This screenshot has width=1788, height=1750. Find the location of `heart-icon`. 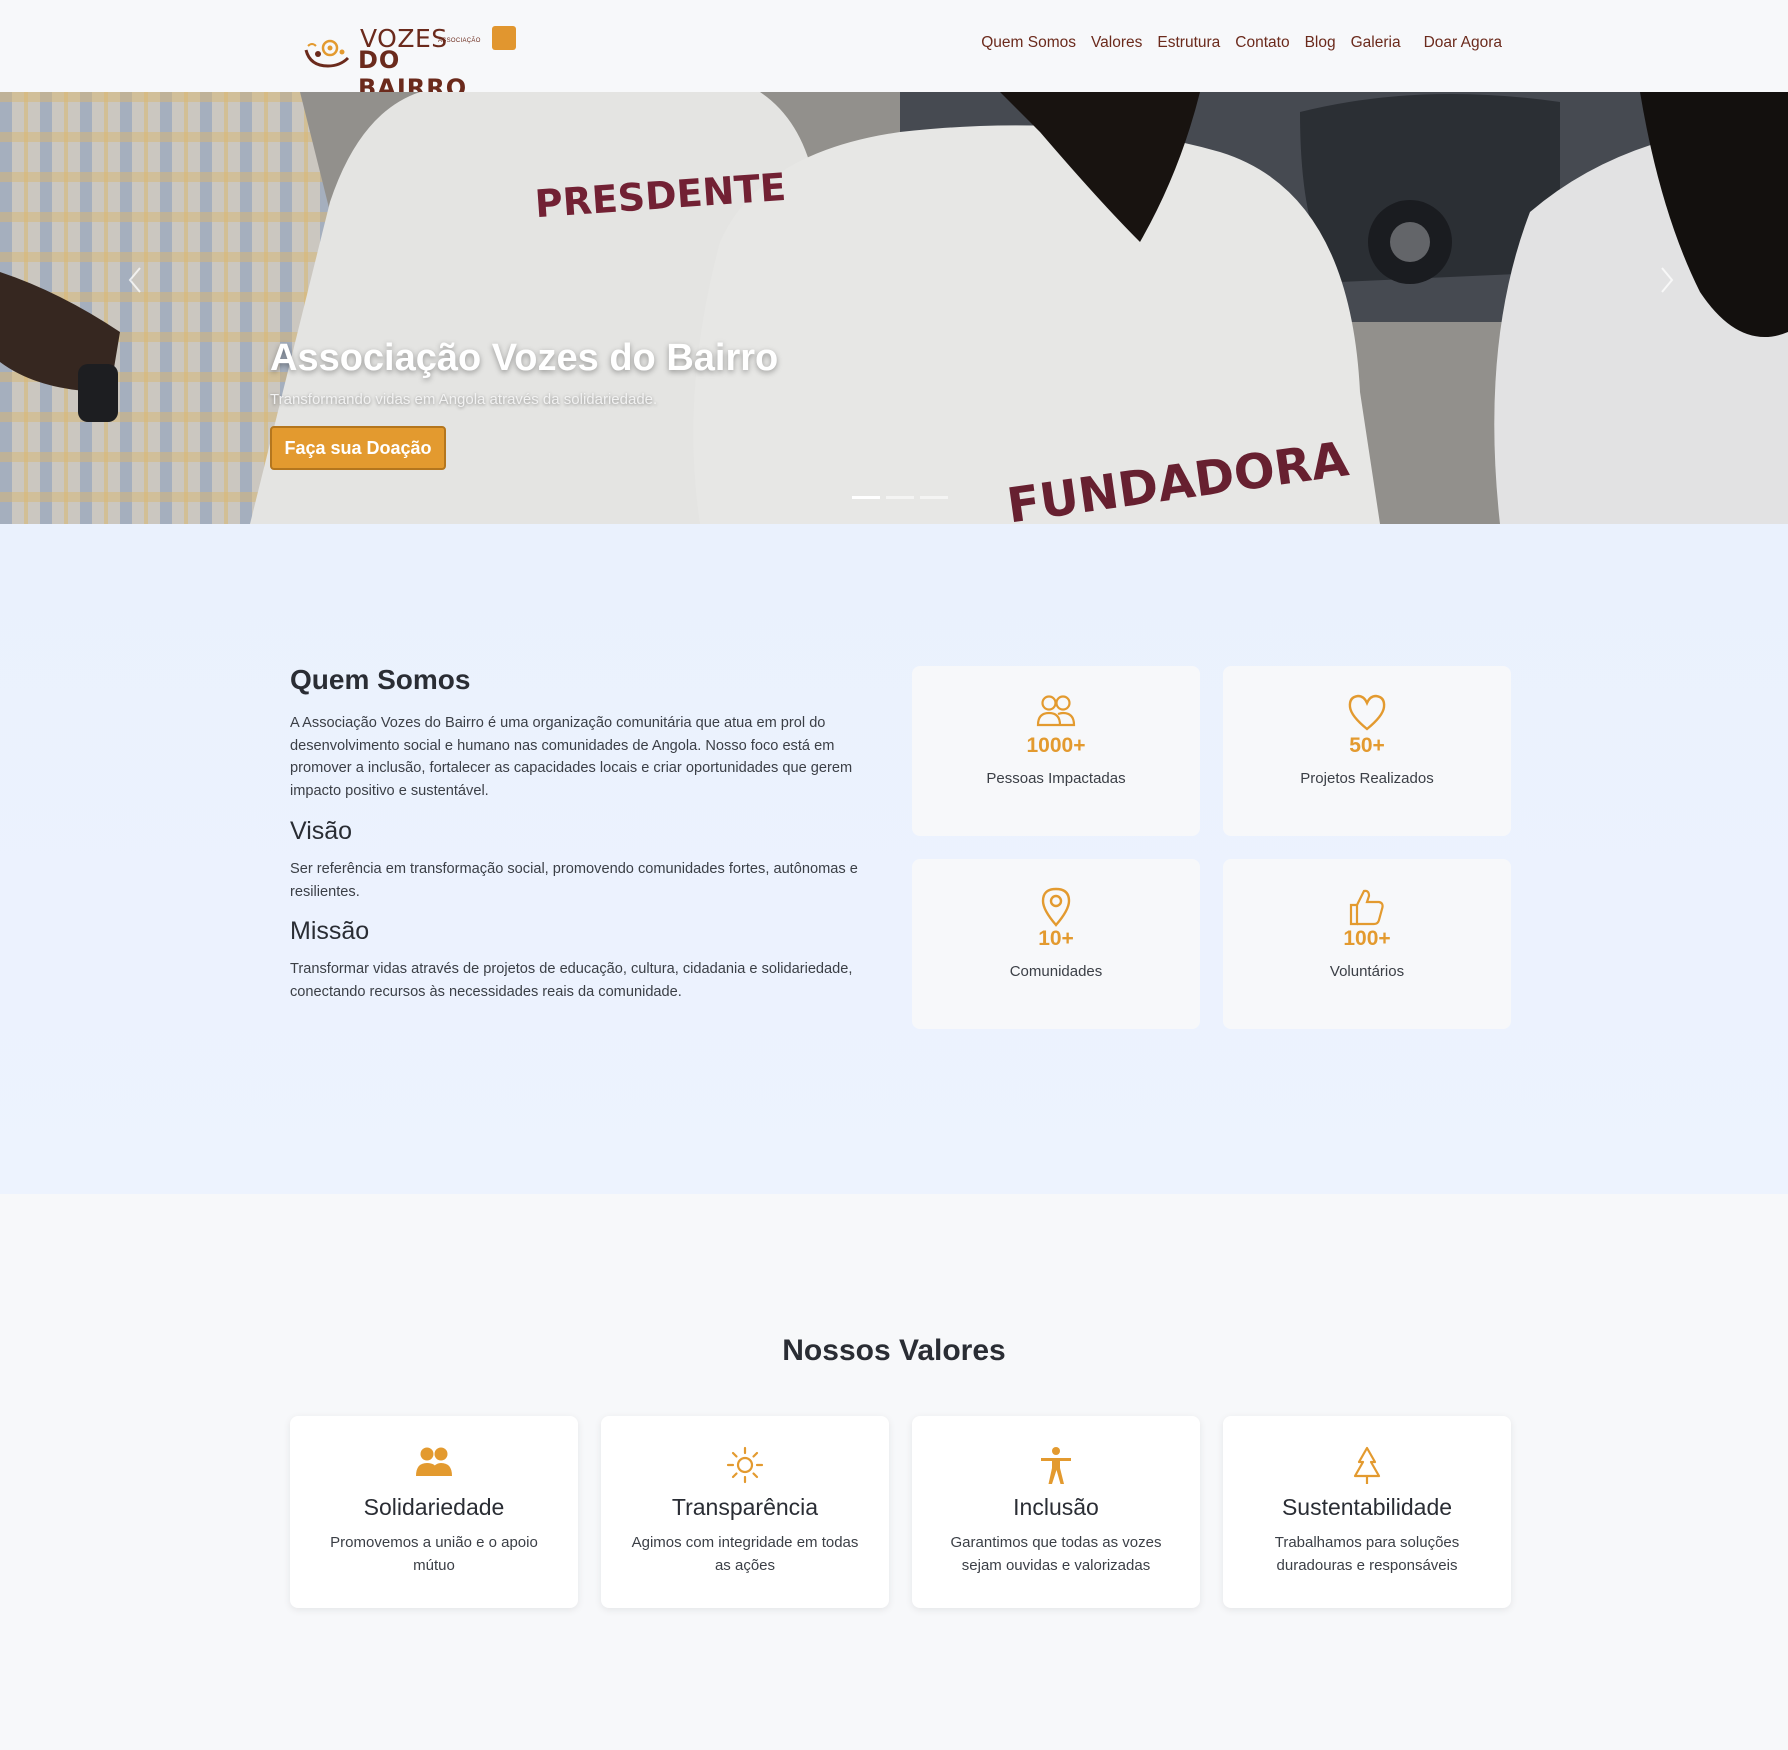

heart-icon is located at coordinates (1367, 712).